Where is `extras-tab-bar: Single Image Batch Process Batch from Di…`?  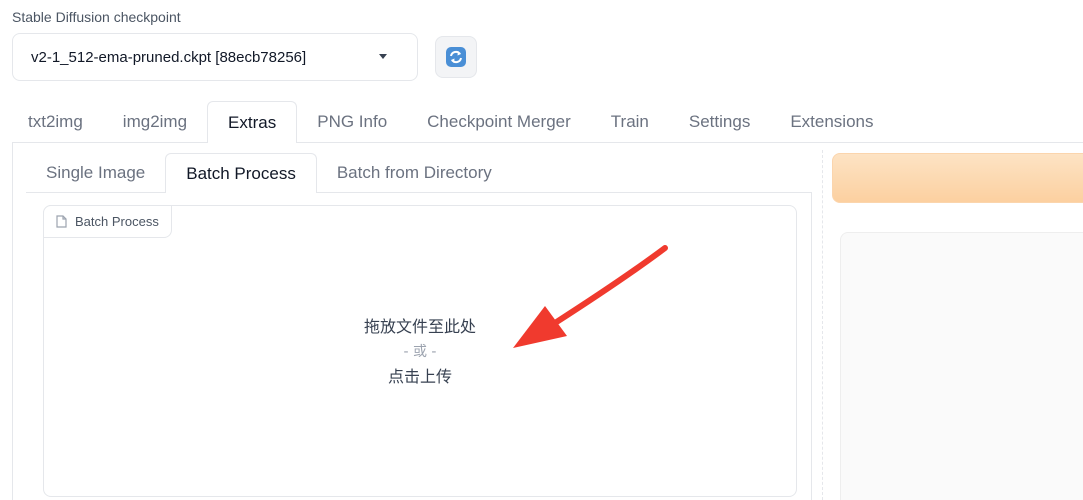
extras-tab-bar: Single Image Batch Process Batch from Di… is located at coordinates (269, 173).